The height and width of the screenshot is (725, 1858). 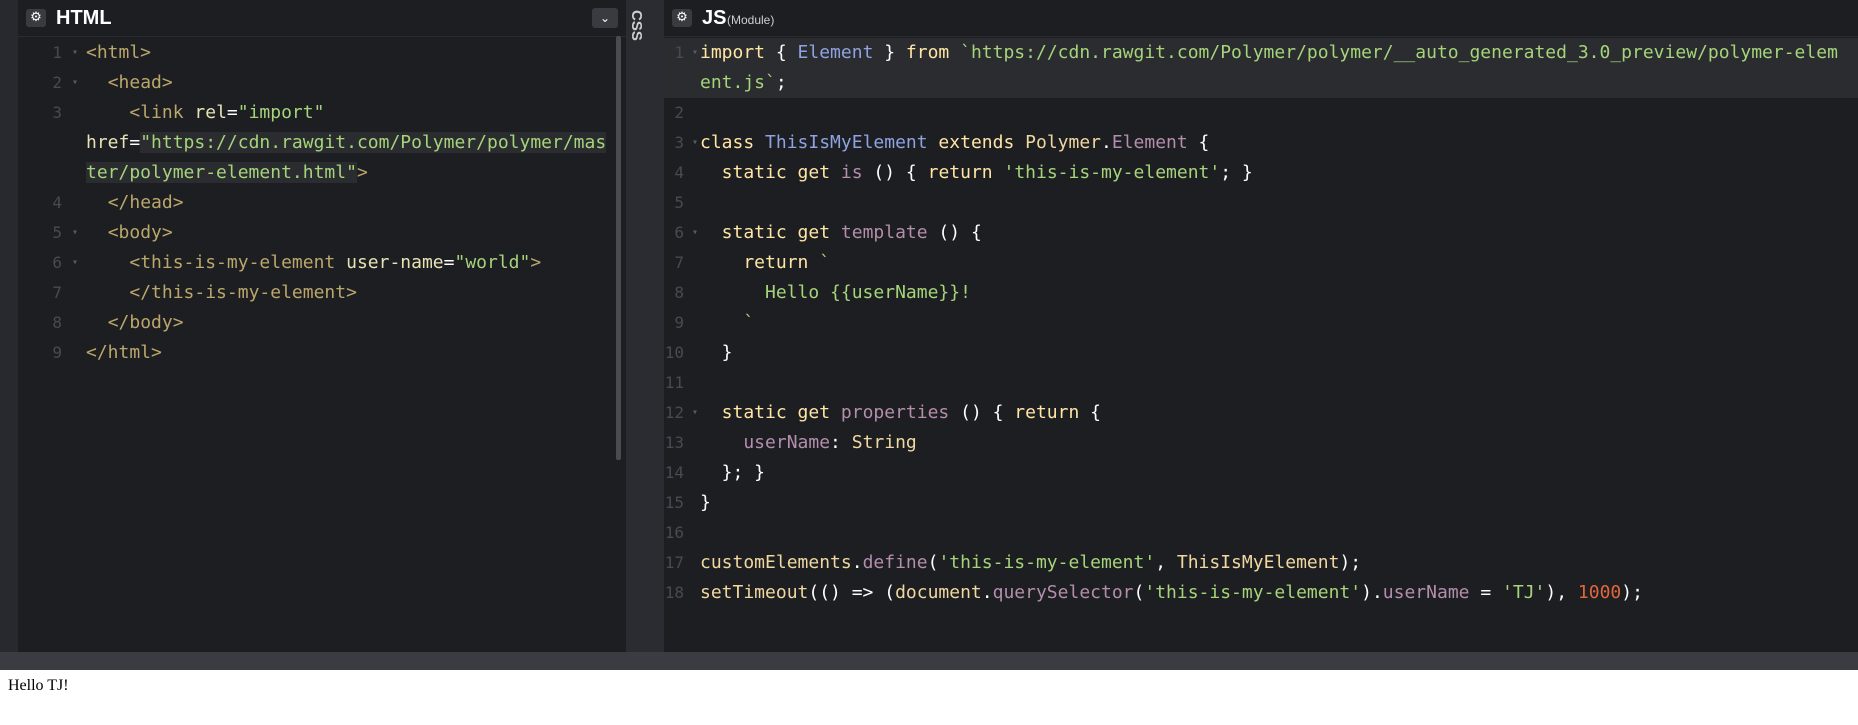 What do you see at coordinates (1261, 233) in the screenshot?
I see `code-line: 6 ▾ static get template () {` at bounding box center [1261, 233].